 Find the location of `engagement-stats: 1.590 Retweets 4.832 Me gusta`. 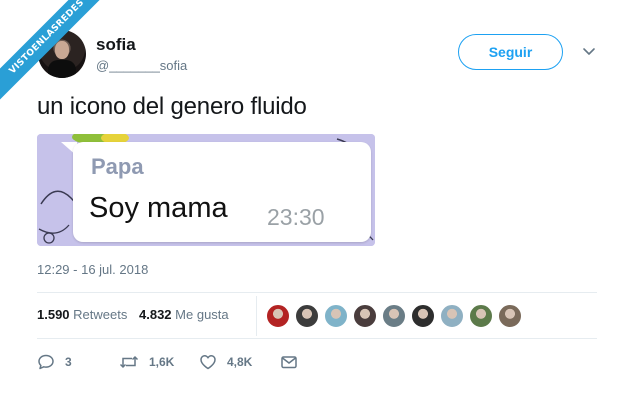

engagement-stats: 1.590 Retweets 4.832 Me gusta is located at coordinates (137, 314).